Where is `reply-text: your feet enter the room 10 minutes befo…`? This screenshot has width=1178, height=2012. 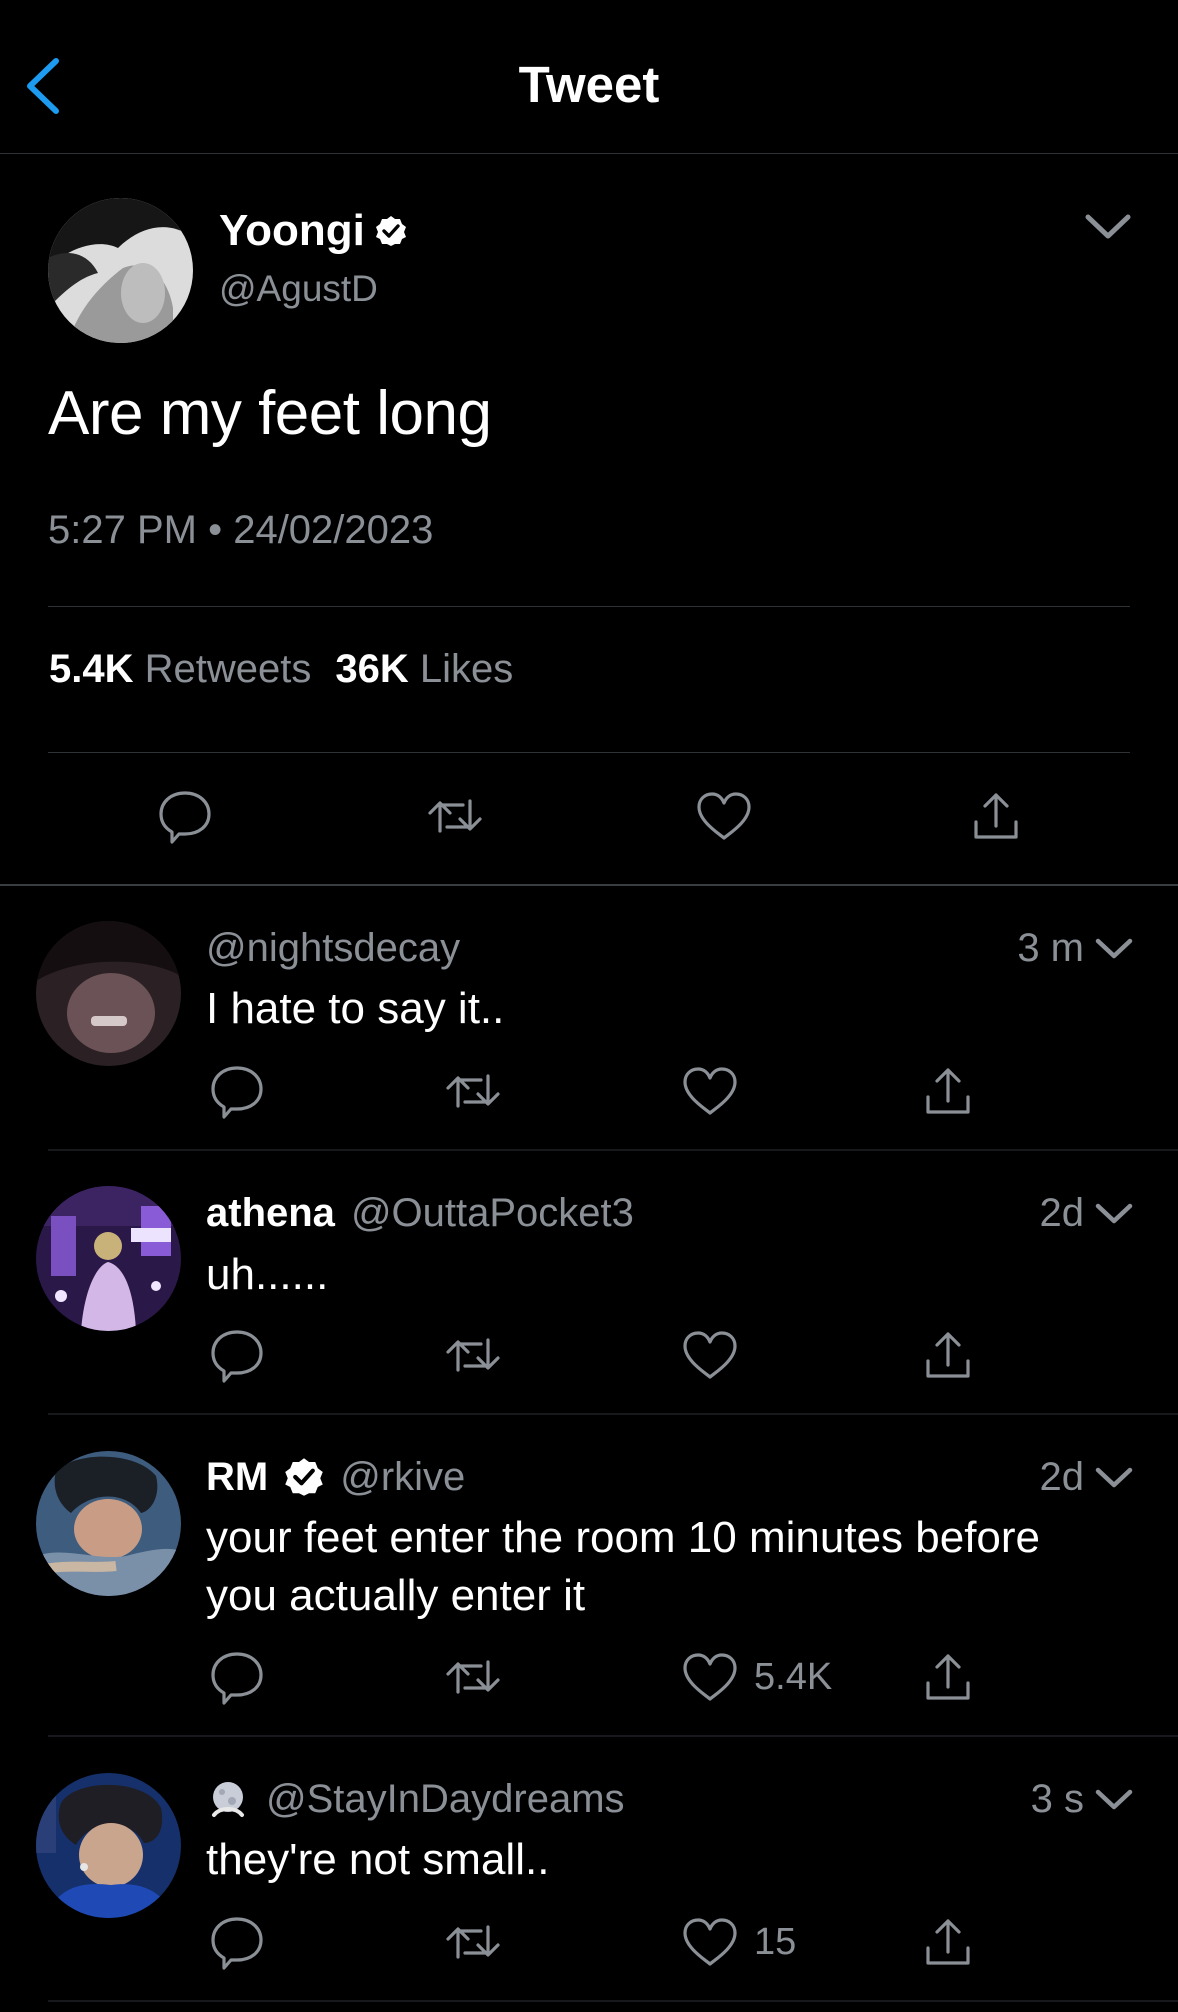 reply-text: your feet enter the room 10 minutes befo… is located at coordinates (623, 1566).